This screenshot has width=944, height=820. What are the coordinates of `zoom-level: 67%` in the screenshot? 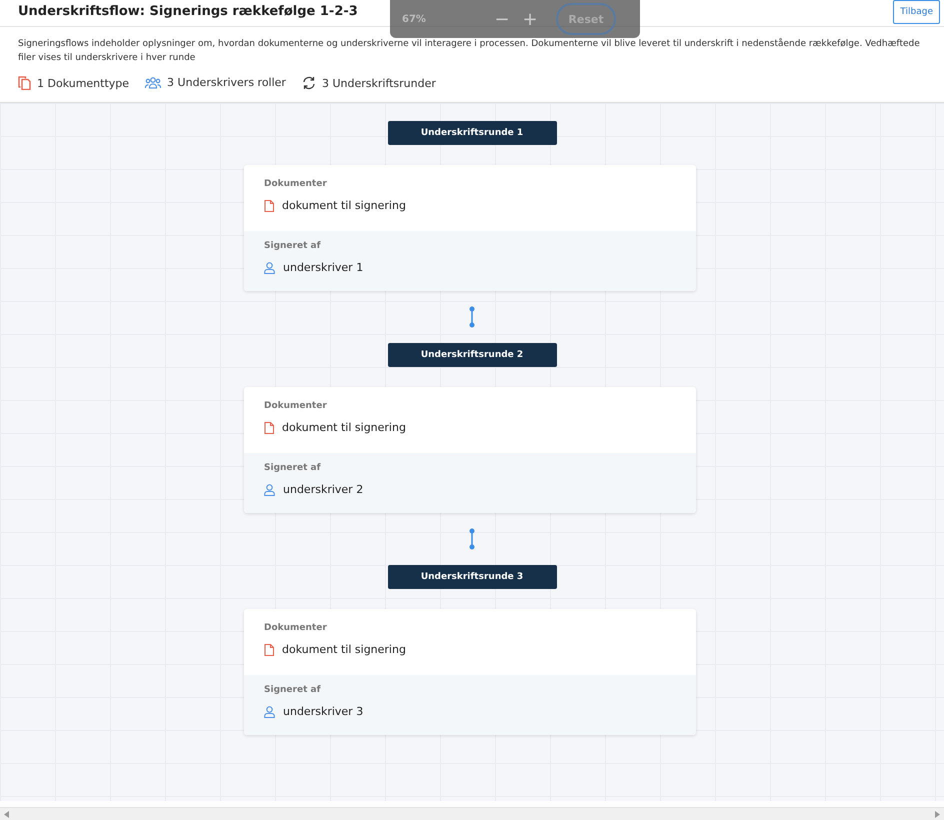 It's located at (414, 19).